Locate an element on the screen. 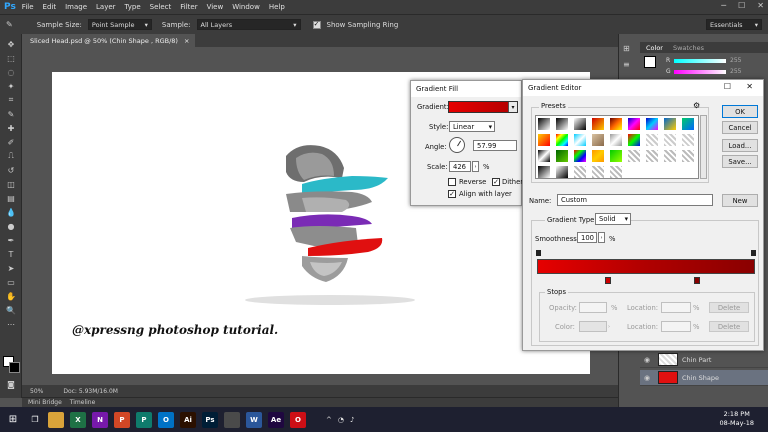 The width and height of the screenshot is (768, 432). g-slider is located at coordinates (700, 72).